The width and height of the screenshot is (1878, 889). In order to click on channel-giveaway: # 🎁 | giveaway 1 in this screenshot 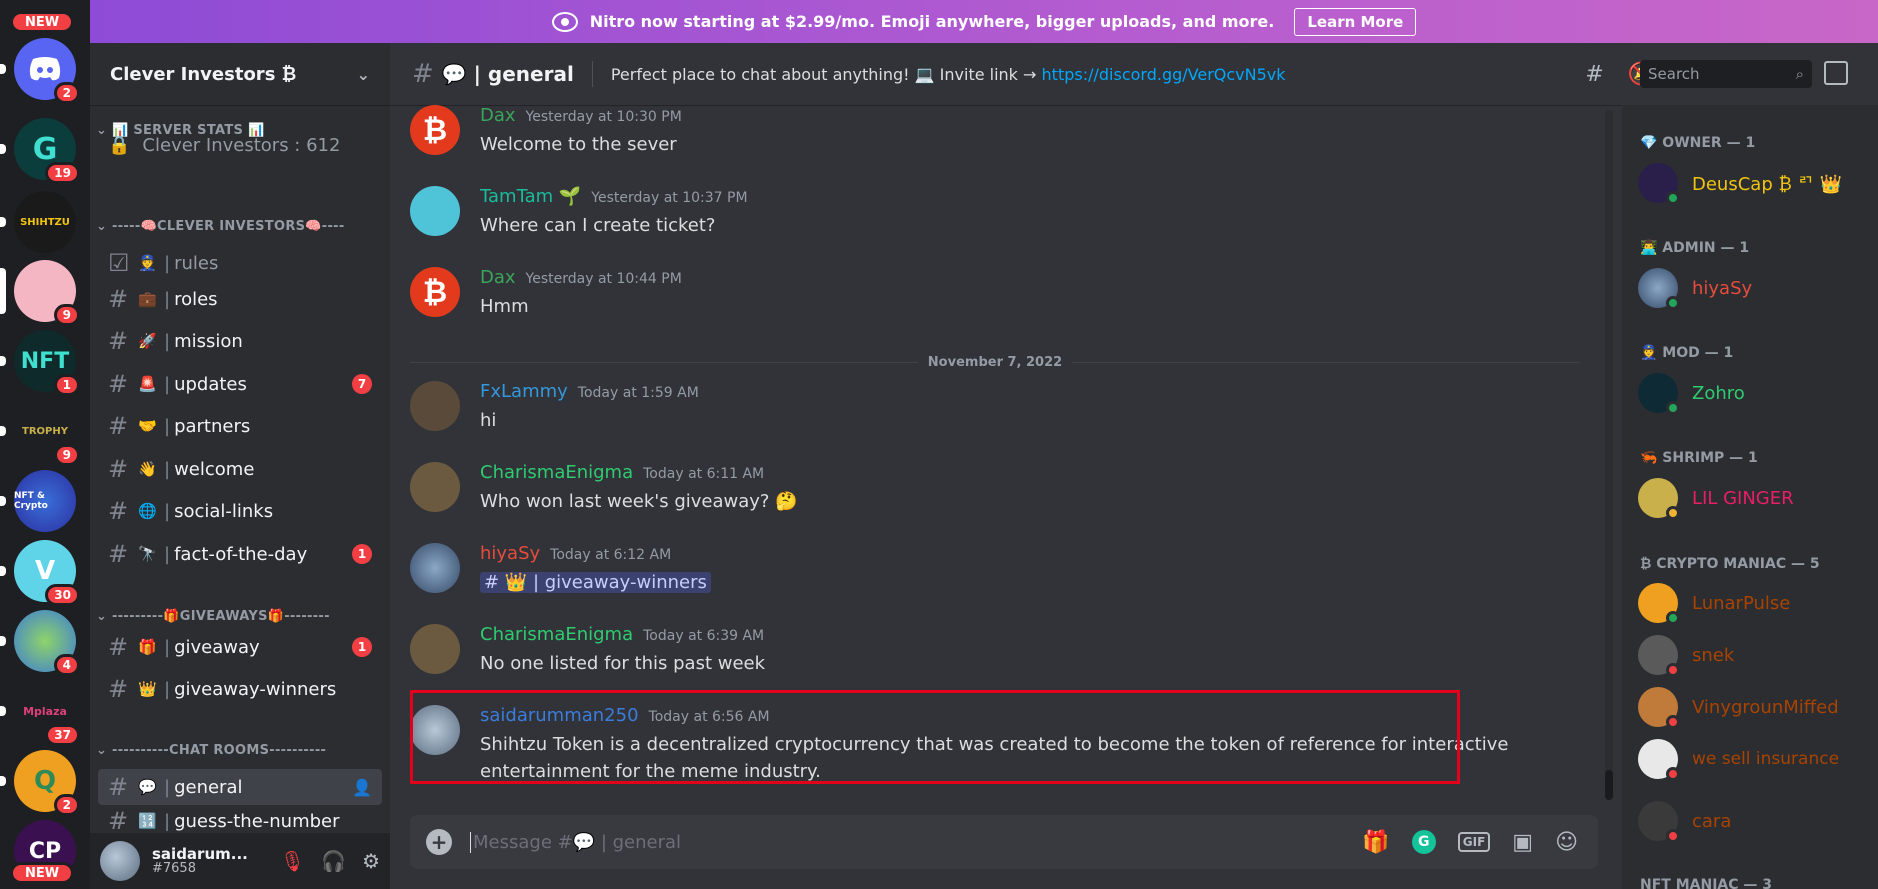, I will do `click(240, 647)`.